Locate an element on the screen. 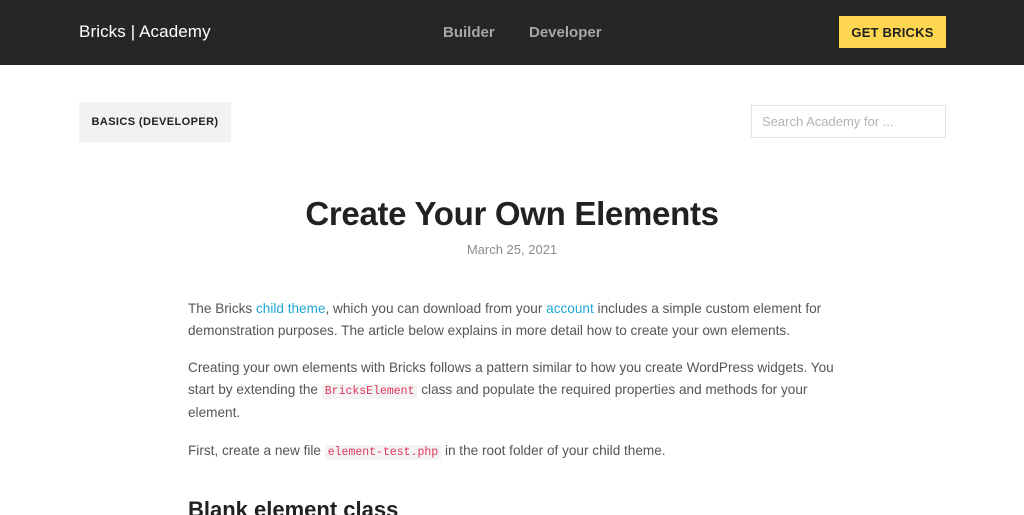 The image size is (1024, 515). site-logo: Bricks | Academy is located at coordinates (145, 32).